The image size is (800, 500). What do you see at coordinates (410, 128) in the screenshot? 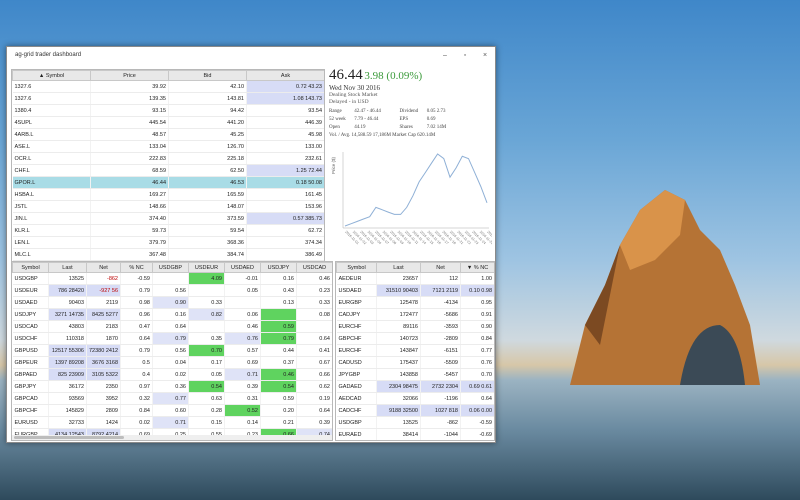
I see `stats-row: Open 44.19 Shares 7.02 14M` at bounding box center [410, 128].